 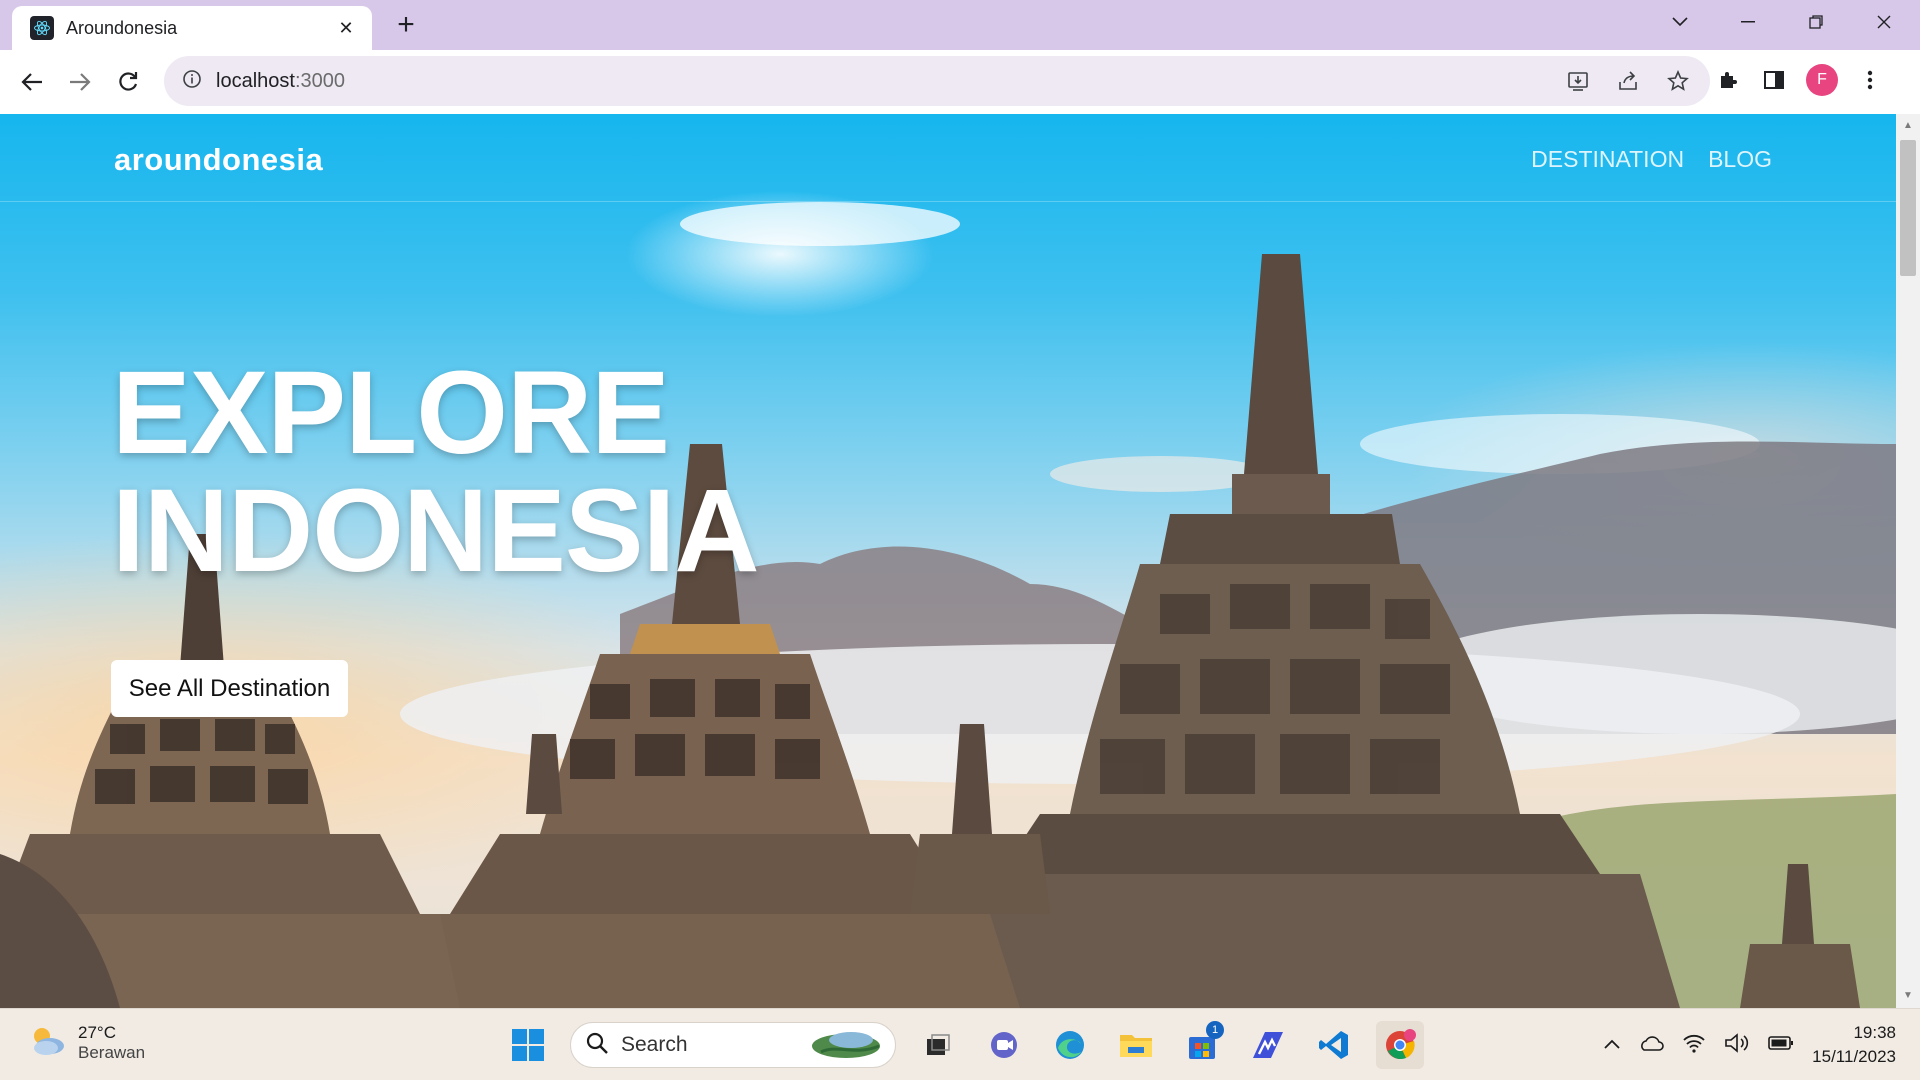 I want to click on onedrive-cloud-icon, so click(x=1651, y=1045).